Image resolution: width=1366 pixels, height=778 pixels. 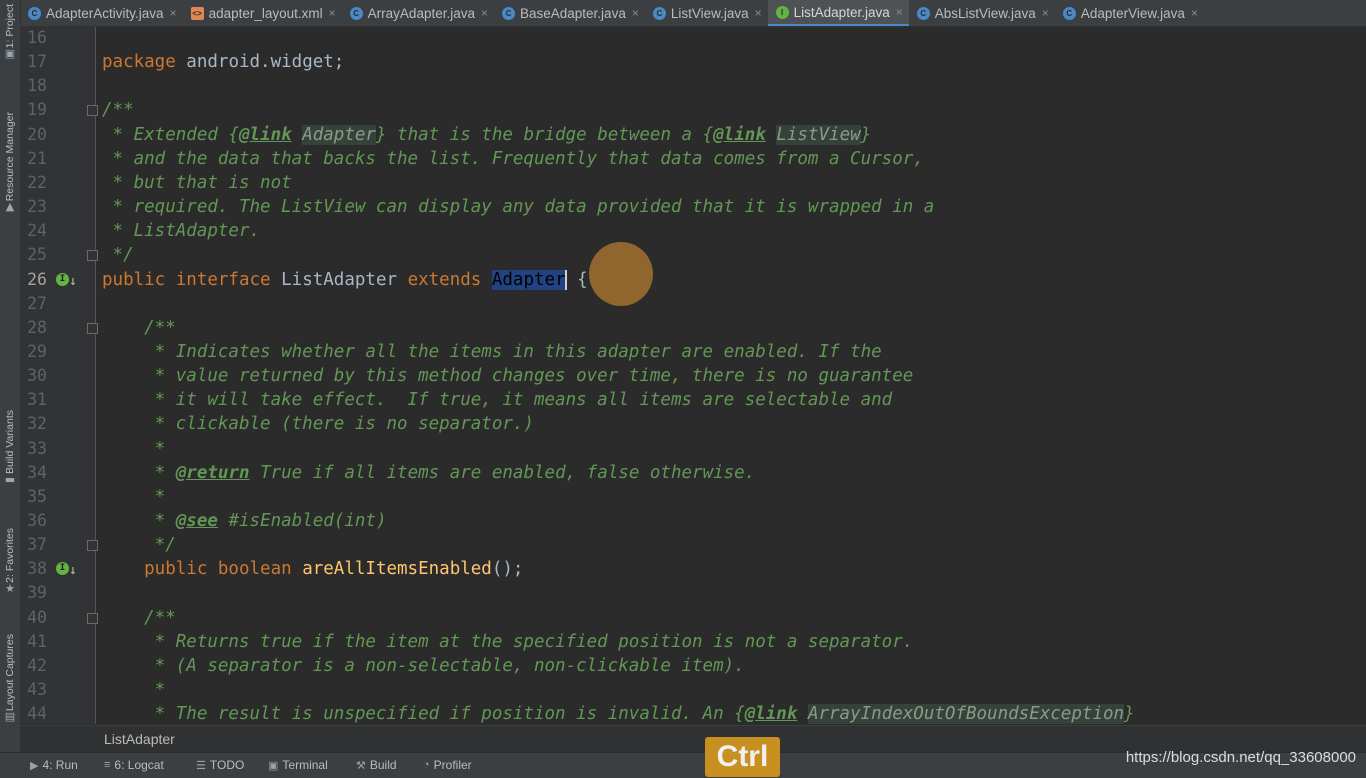 What do you see at coordinates (693, 521) in the screenshot?
I see `code-line: 36 * @see #isEnabled(int)` at bounding box center [693, 521].